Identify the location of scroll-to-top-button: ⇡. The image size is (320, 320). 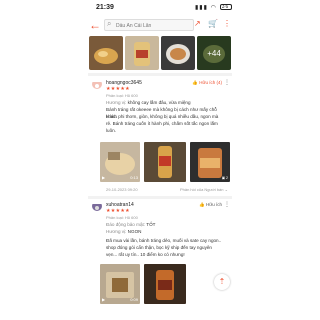
(222, 282).